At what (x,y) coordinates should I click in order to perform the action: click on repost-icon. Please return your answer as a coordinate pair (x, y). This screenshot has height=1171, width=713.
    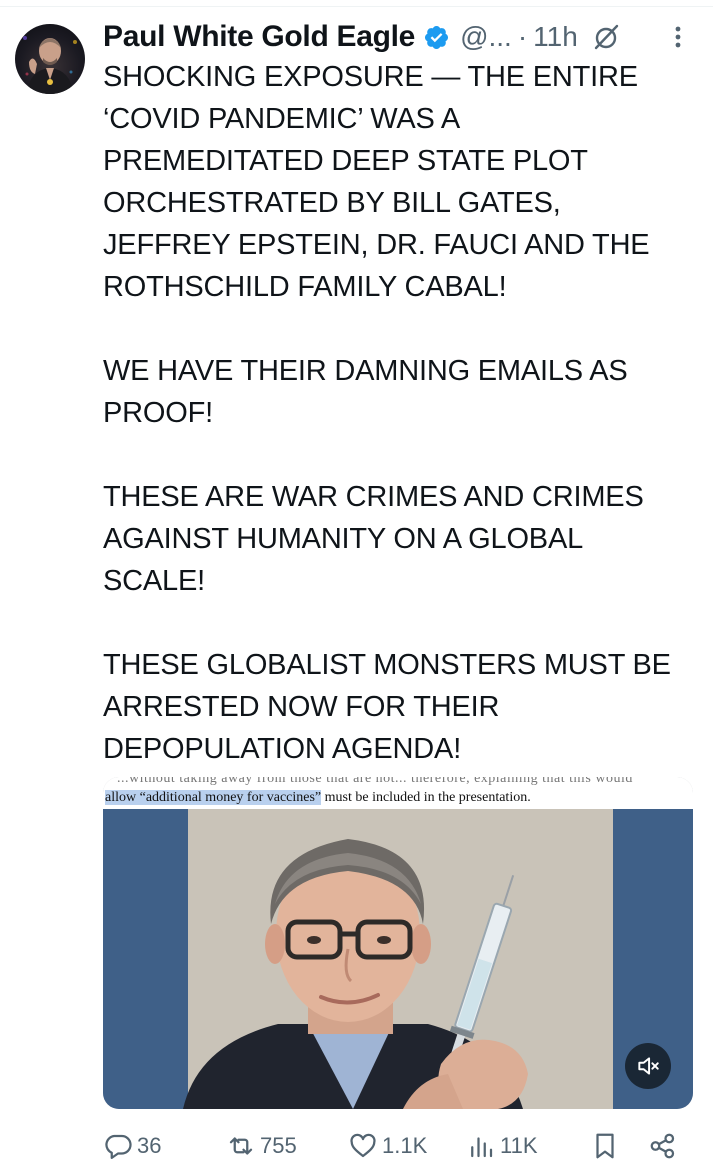
    Looking at the image, I should click on (241, 1146).